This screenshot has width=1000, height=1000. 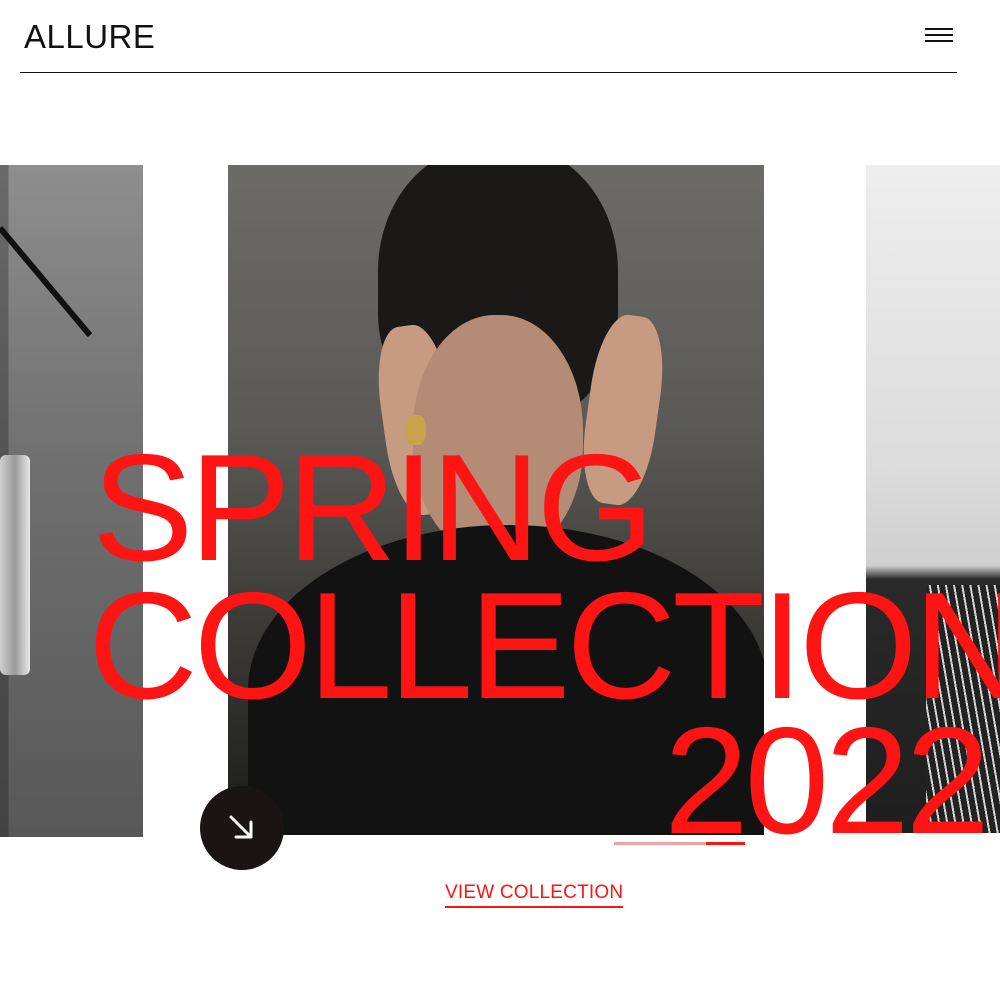 I want to click on slide-image-previous, so click(x=71, y=501).